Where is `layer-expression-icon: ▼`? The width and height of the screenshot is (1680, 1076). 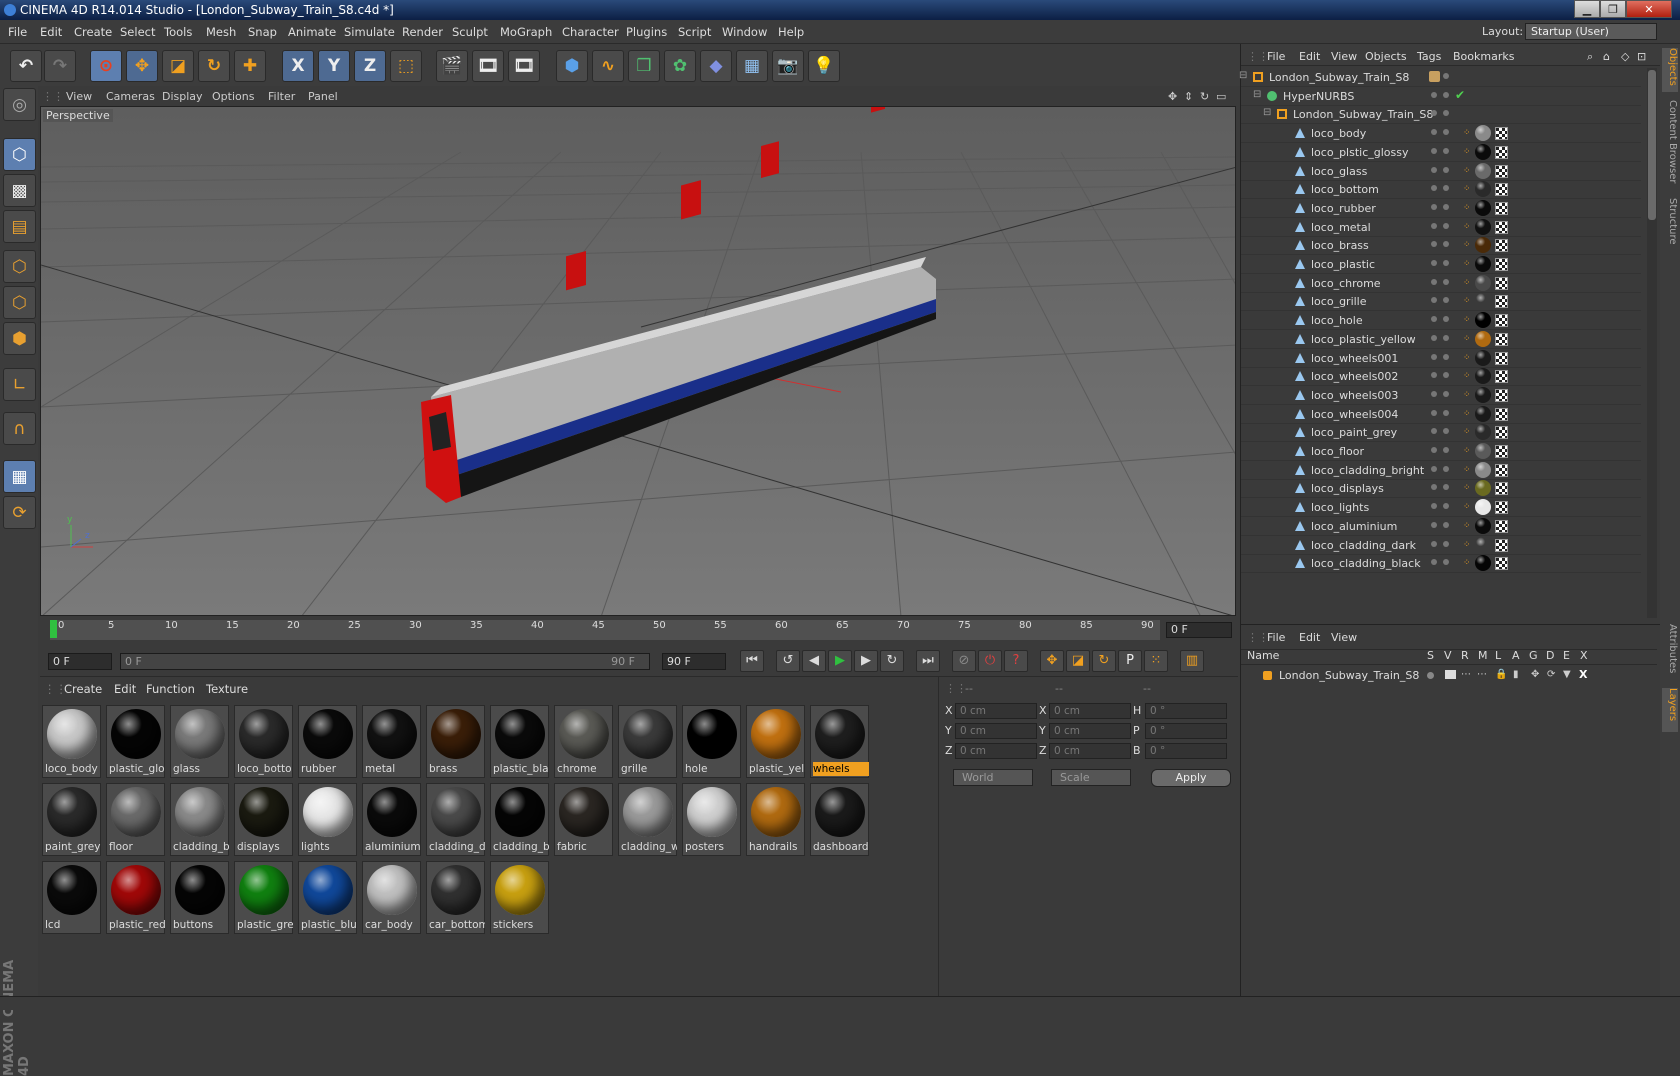 layer-expression-icon: ▼ is located at coordinates (1567, 674).